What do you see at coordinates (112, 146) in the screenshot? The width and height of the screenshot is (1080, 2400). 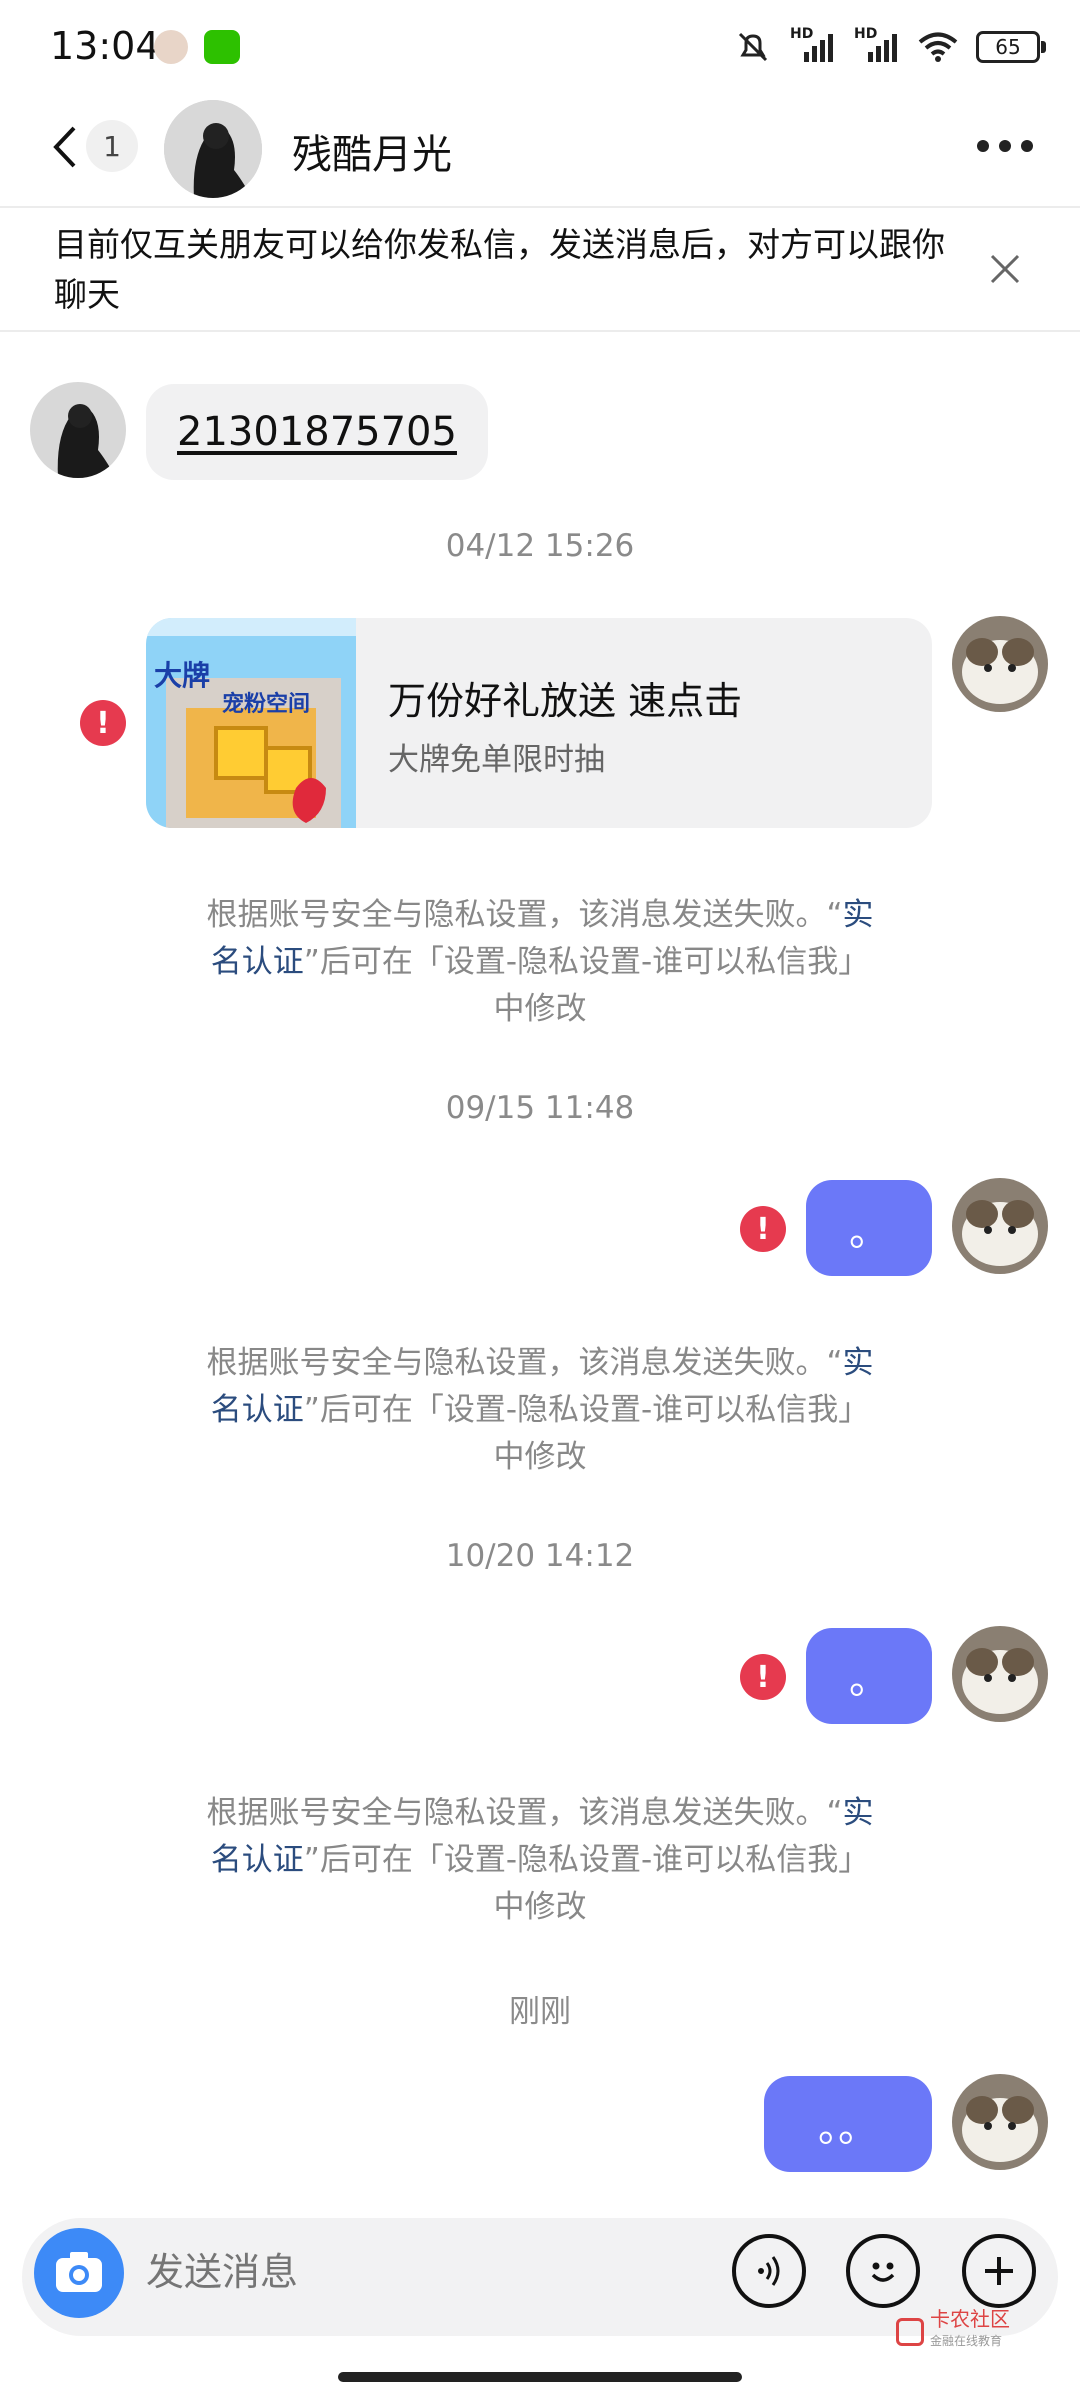 I see `unread-count-badge: 1` at bounding box center [112, 146].